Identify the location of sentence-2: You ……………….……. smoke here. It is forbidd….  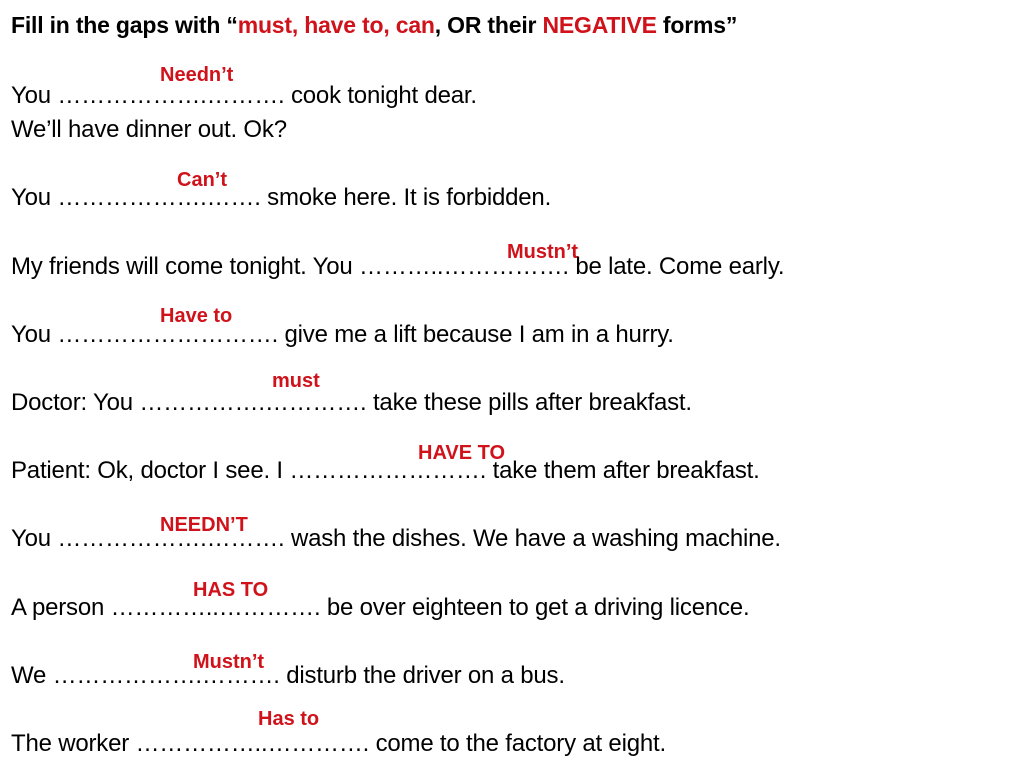
(281, 197).